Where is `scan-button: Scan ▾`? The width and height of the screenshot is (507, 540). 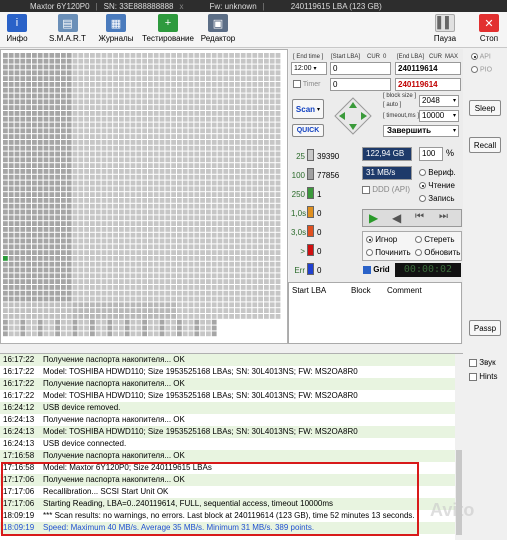 scan-button: Scan ▾ is located at coordinates (308, 109).